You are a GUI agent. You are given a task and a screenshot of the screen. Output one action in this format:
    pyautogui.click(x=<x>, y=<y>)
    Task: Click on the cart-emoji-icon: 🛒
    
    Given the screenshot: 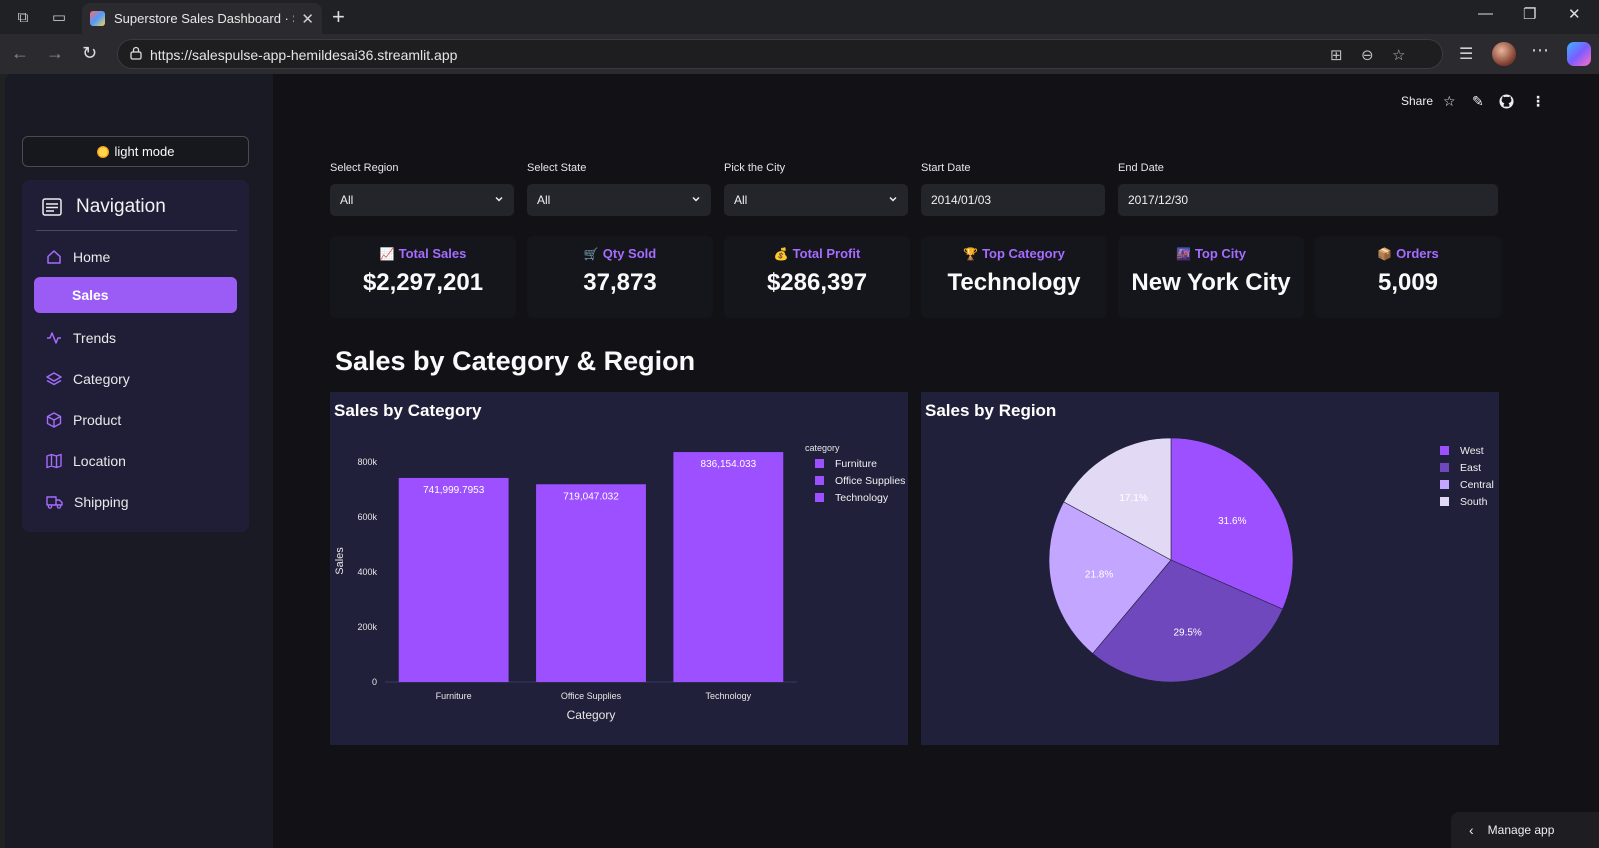 What is the action you would take?
    pyautogui.click(x=591, y=254)
    